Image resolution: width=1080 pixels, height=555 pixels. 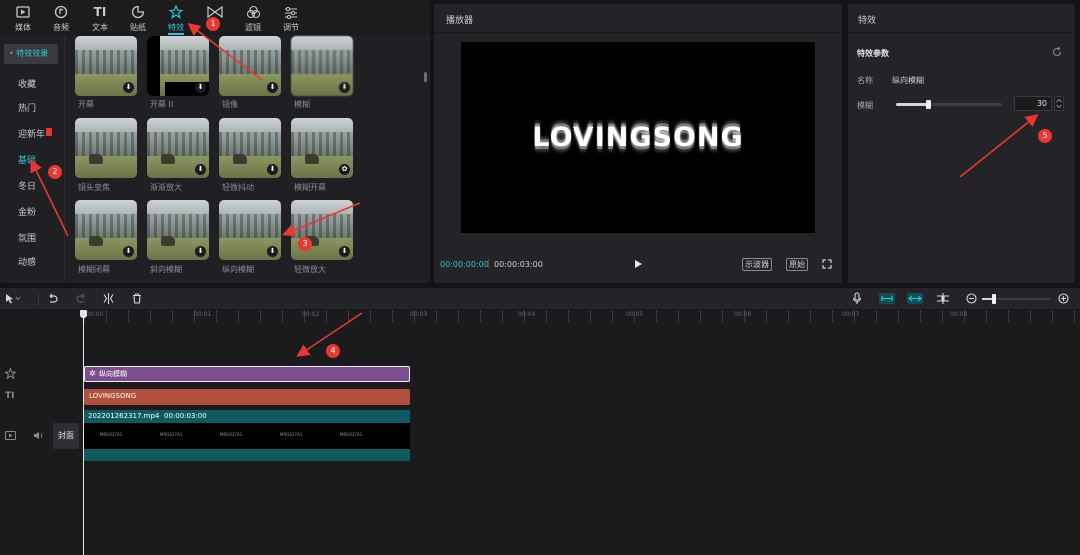 I want to click on effect-thumb-diagonal-blur: ⬇, so click(x=178, y=230).